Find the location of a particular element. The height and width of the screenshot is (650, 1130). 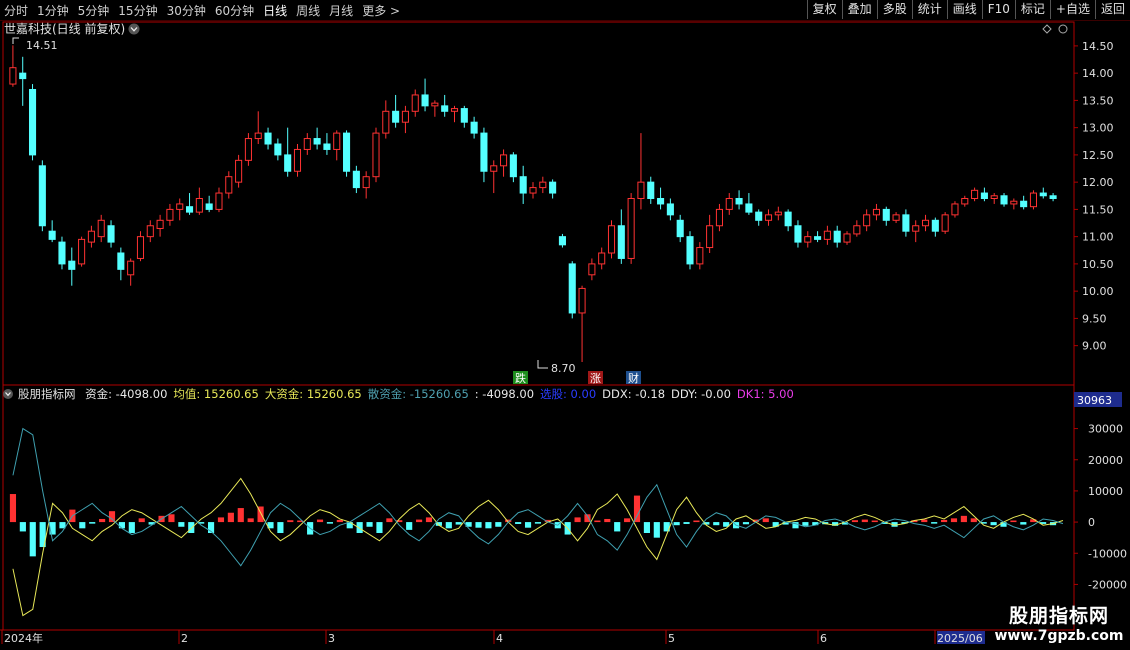

svg-text: 跌 is located at coordinates (520, 378).